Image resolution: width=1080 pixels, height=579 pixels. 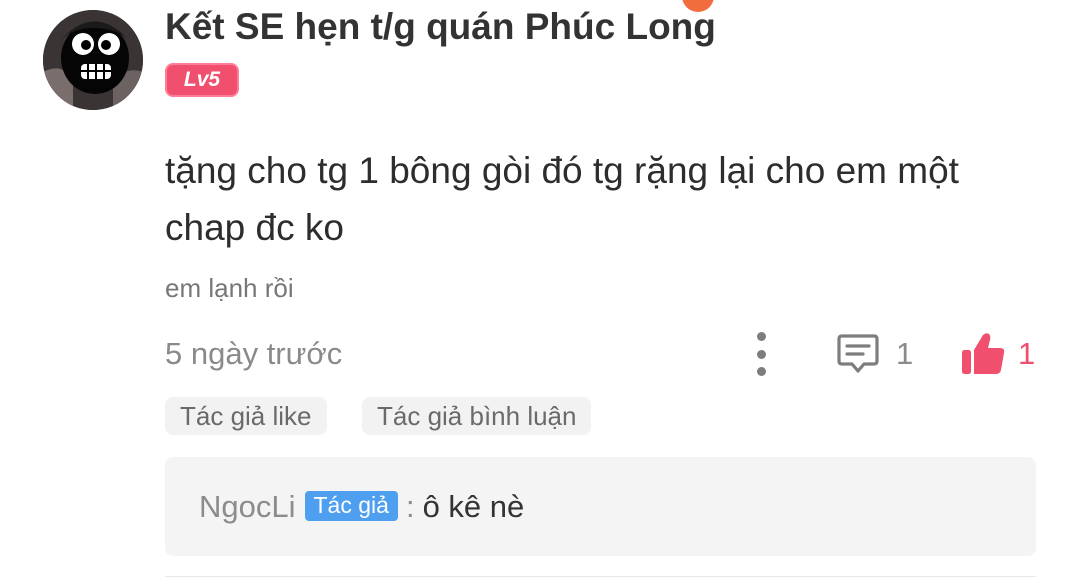 I want to click on comment-icon, so click(x=858, y=353).